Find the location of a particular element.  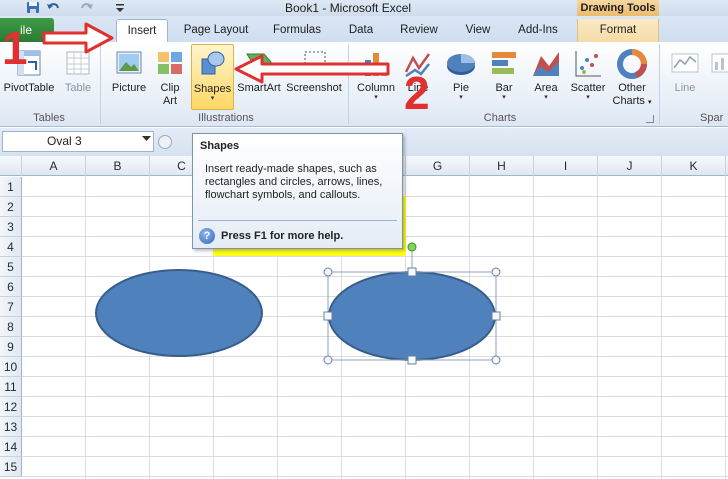

annotation-number-1: 1 is located at coordinates (15, 48).